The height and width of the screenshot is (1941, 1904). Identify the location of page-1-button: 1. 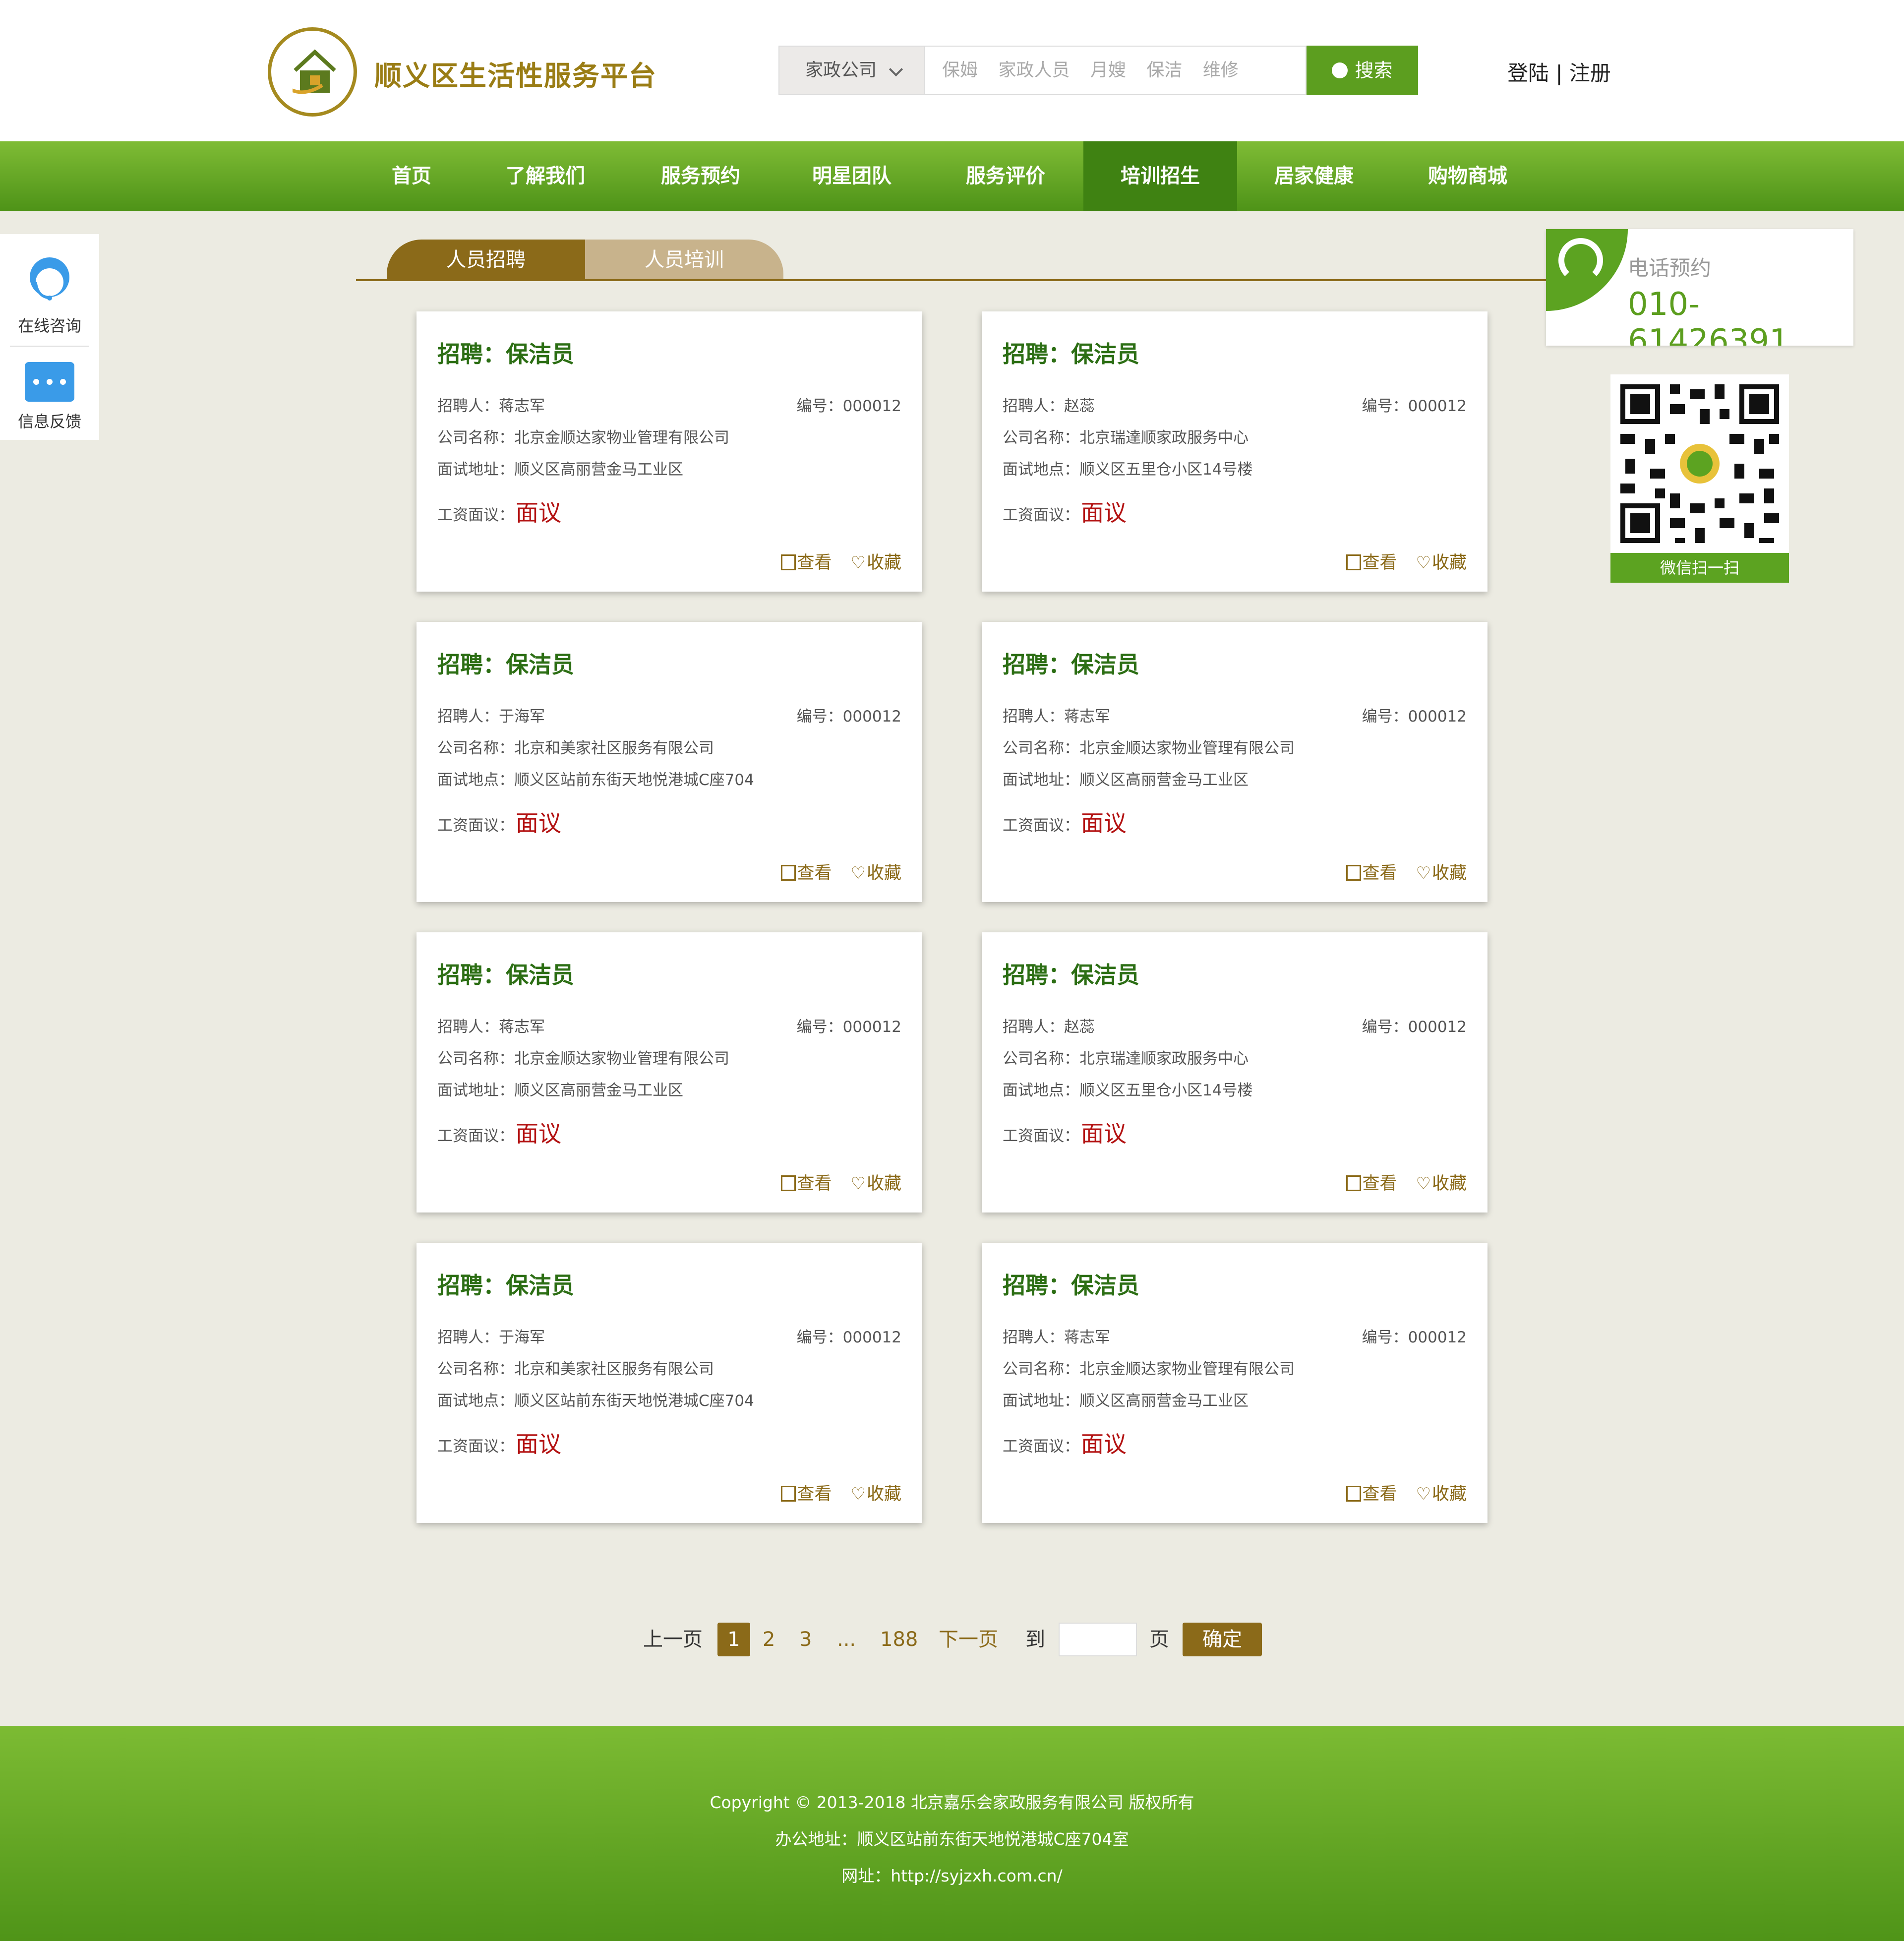
(733, 1639).